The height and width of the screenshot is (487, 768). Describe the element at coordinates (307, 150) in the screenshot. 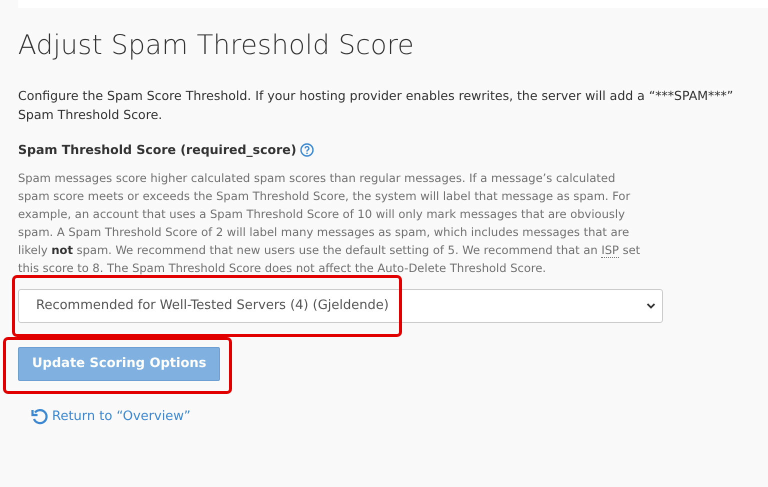

I see `help-icon` at that location.